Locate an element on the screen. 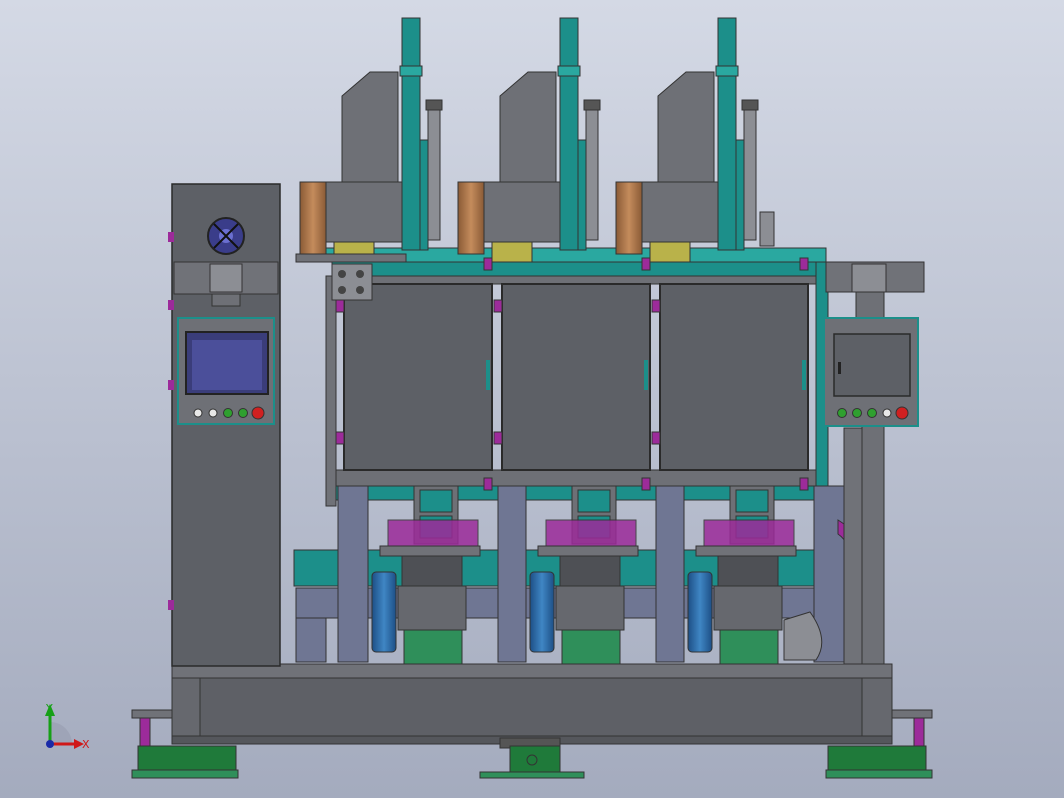  box-indicator is located at coordinates (887, 413).